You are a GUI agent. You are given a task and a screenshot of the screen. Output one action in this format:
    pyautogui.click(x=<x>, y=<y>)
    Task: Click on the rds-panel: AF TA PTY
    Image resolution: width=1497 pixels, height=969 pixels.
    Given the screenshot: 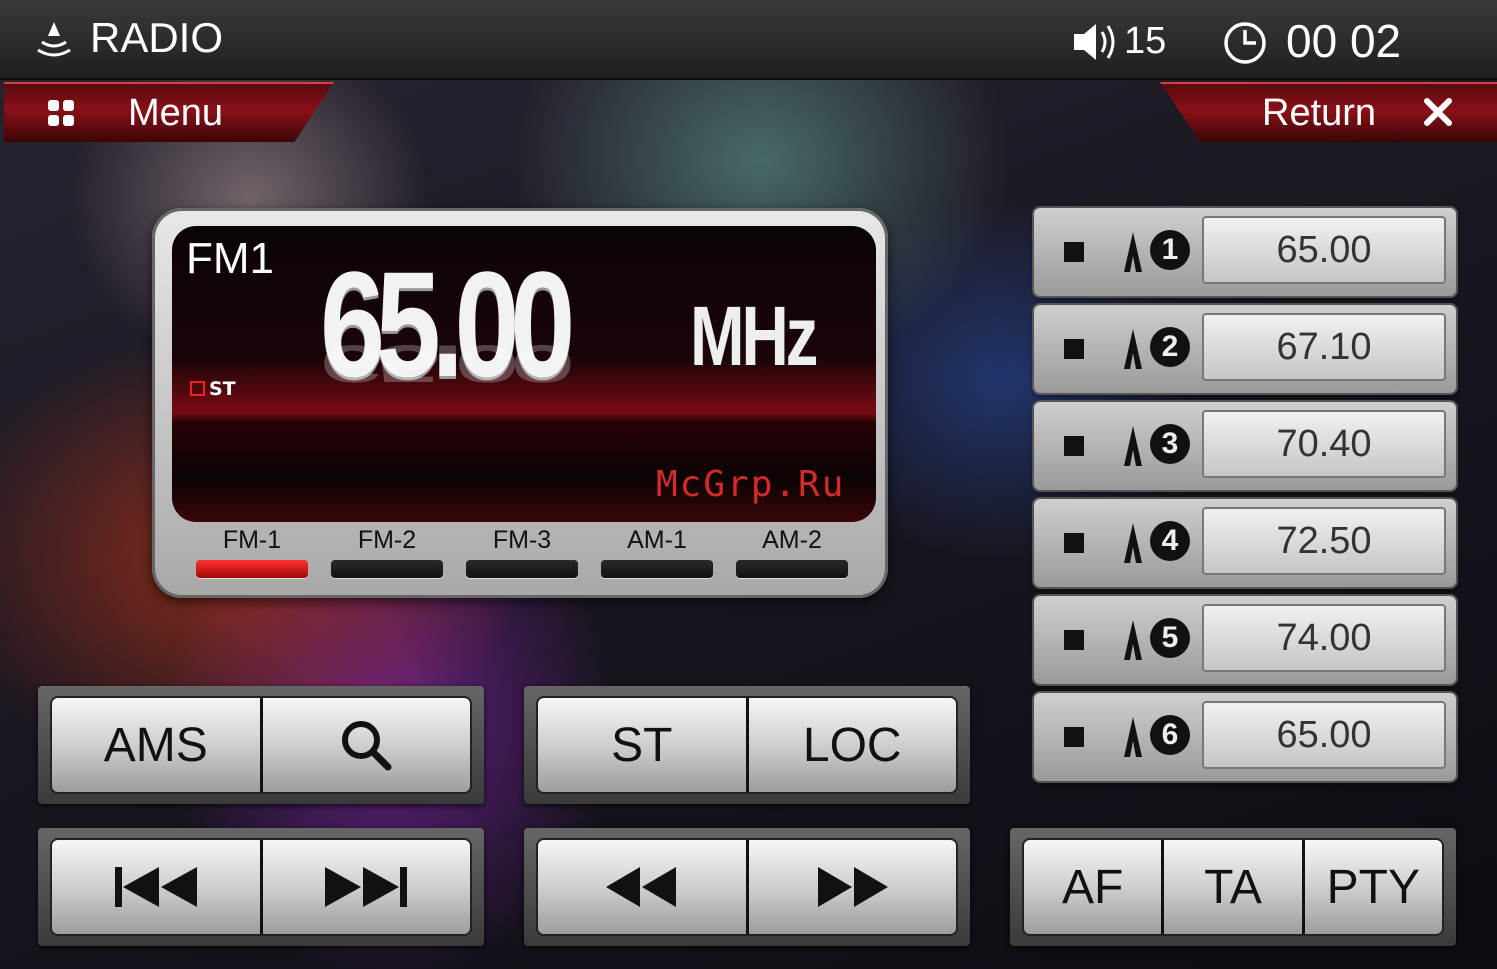 What is the action you would take?
    pyautogui.click(x=1233, y=887)
    